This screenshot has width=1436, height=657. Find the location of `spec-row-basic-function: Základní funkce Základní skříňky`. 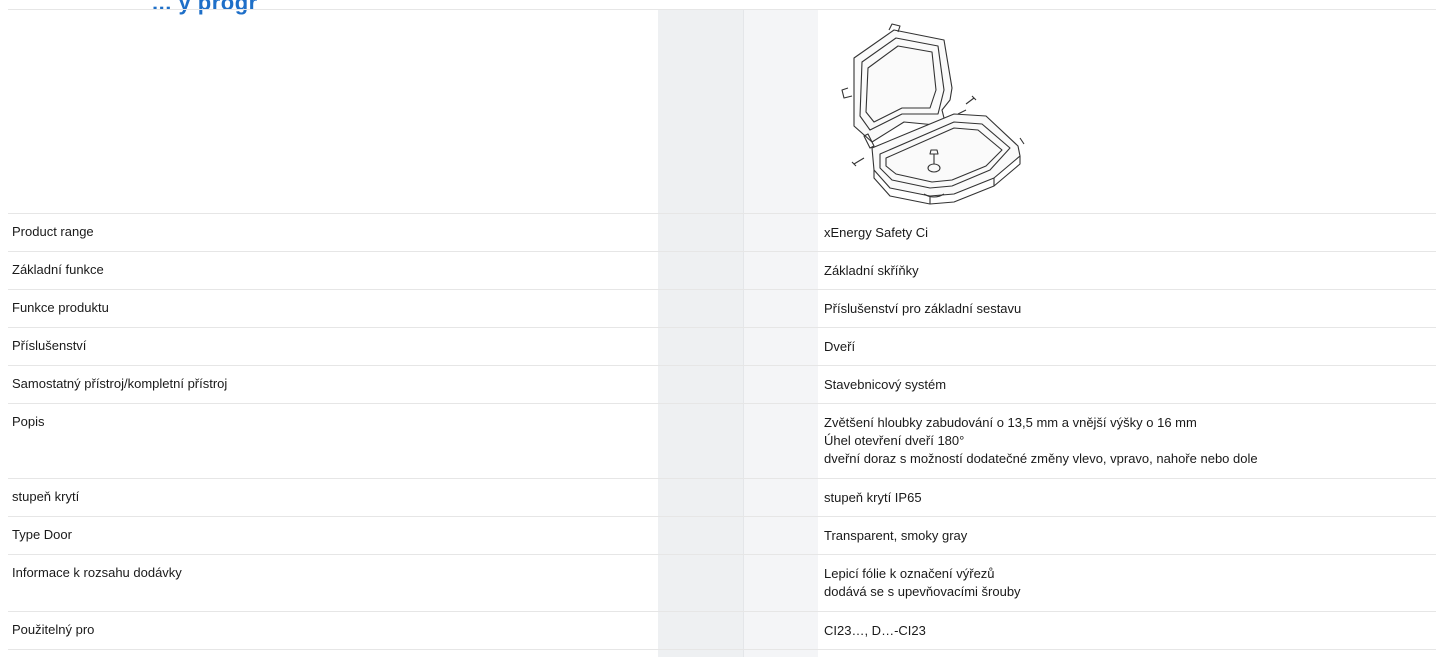

spec-row-basic-function: Základní funkce Základní skříňky is located at coordinates (722, 270).